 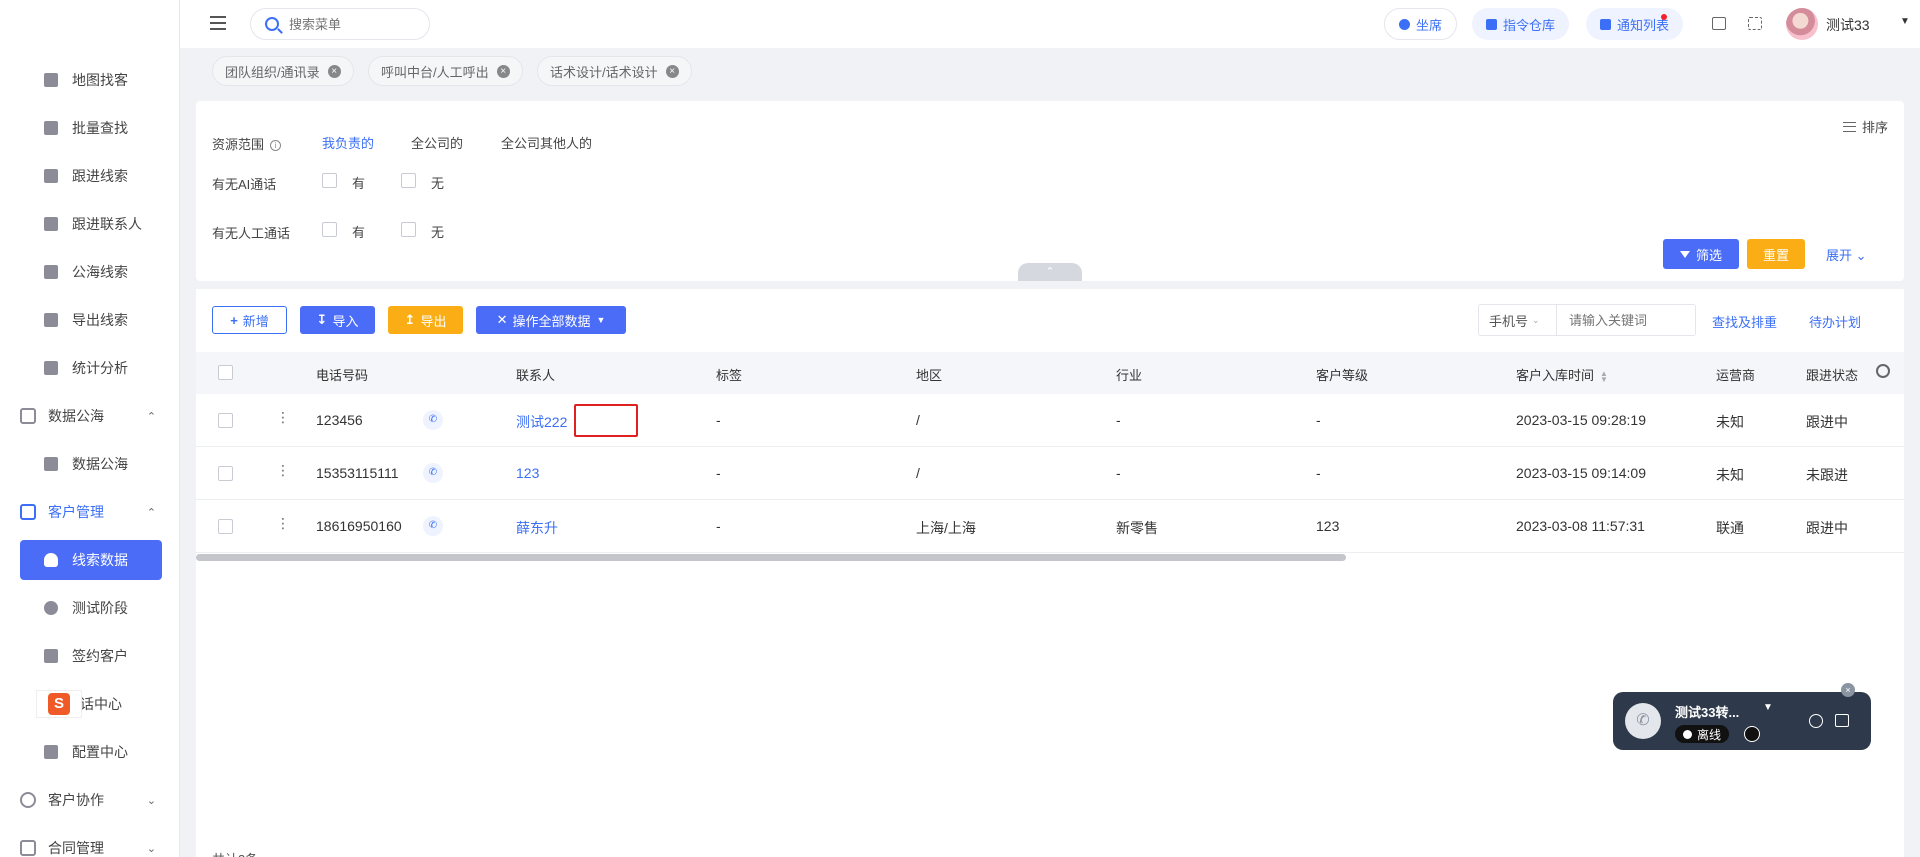 I want to click on sidebar-item-test-stage: 测试阶段, so click(x=91, y=608).